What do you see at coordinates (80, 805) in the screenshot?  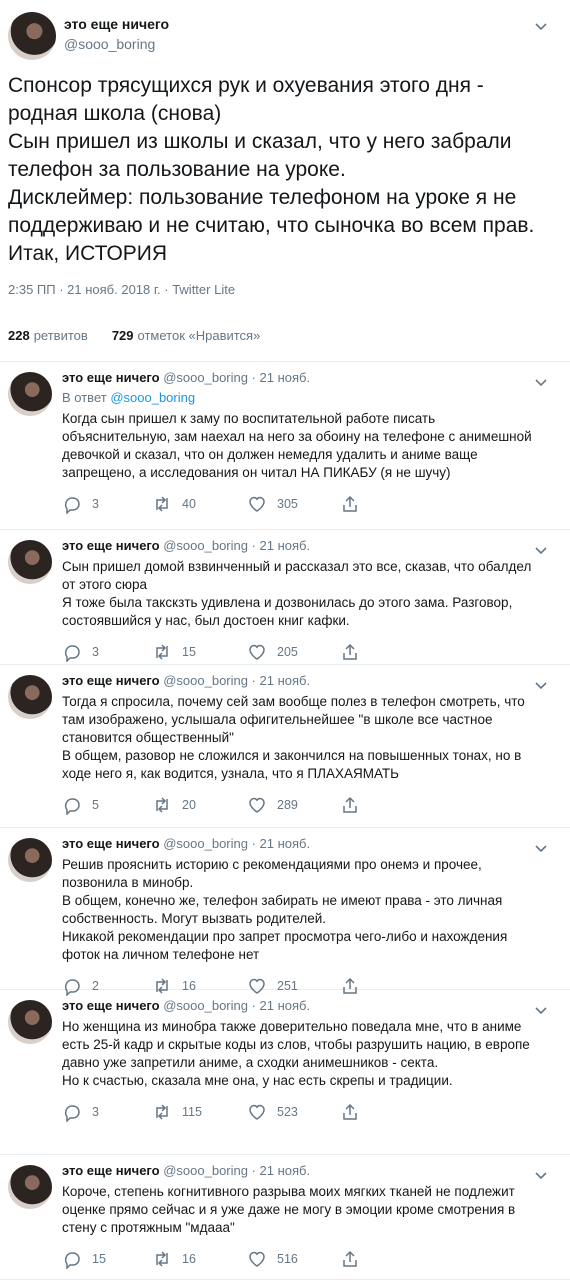 I see `reply-button: 5` at bounding box center [80, 805].